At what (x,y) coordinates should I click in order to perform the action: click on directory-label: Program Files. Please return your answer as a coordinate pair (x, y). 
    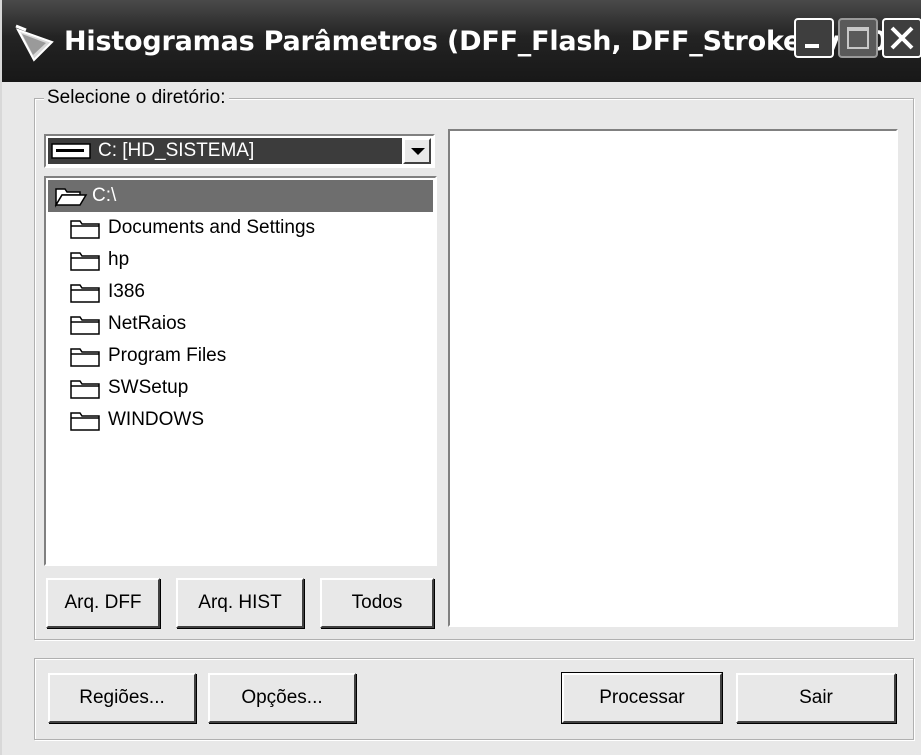
    Looking at the image, I should click on (167, 355).